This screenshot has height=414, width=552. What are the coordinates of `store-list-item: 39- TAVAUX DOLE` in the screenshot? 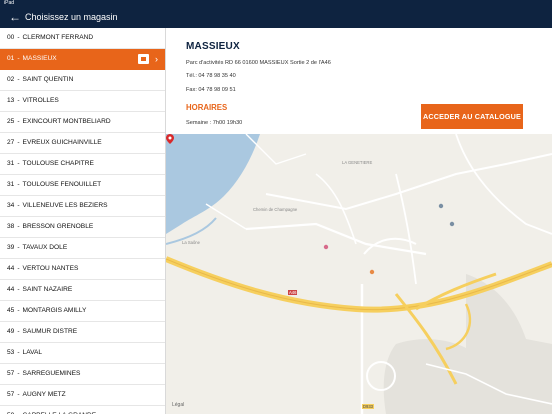 It's located at (82, 248).